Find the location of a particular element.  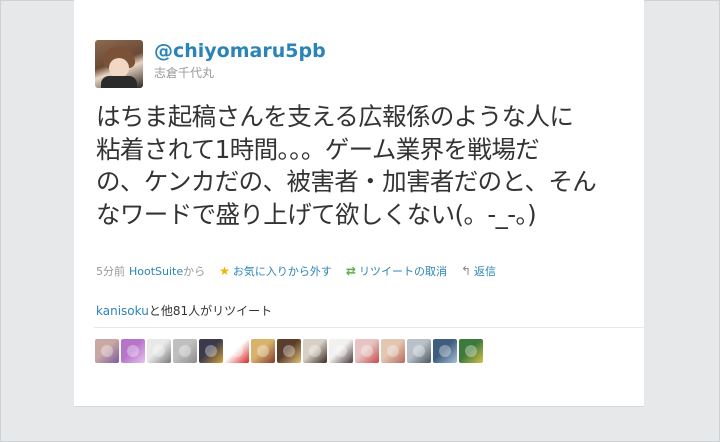

reply-icon: ↰ is located at coordinates (466, 271).